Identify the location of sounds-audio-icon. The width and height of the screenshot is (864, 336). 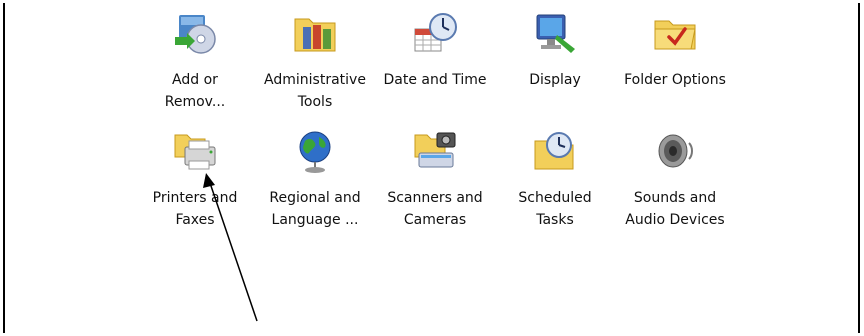
(675, 151).